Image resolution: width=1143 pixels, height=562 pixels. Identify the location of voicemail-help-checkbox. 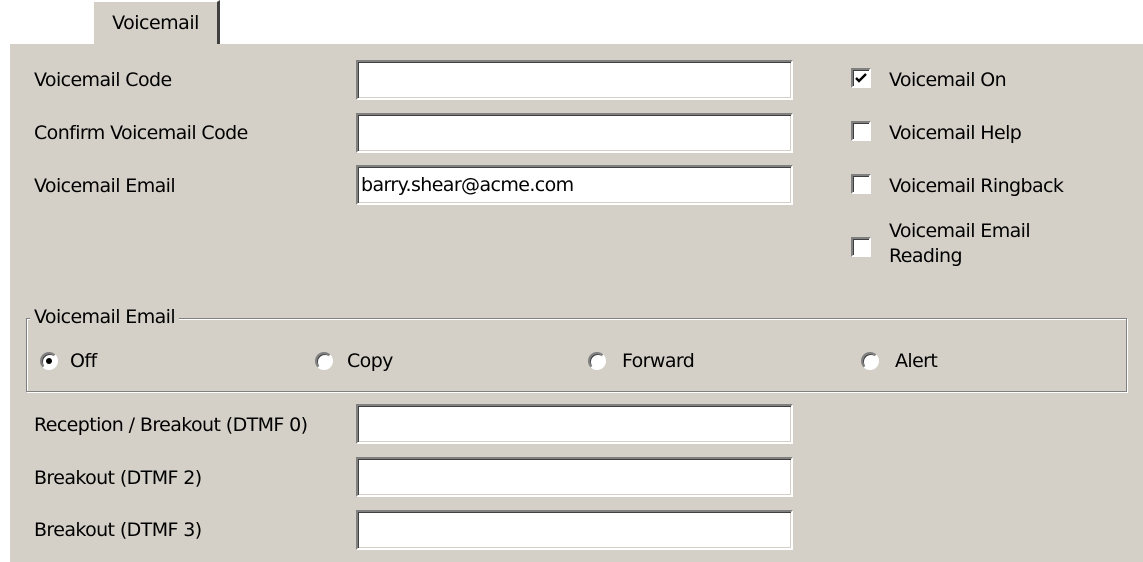
(861, 131).